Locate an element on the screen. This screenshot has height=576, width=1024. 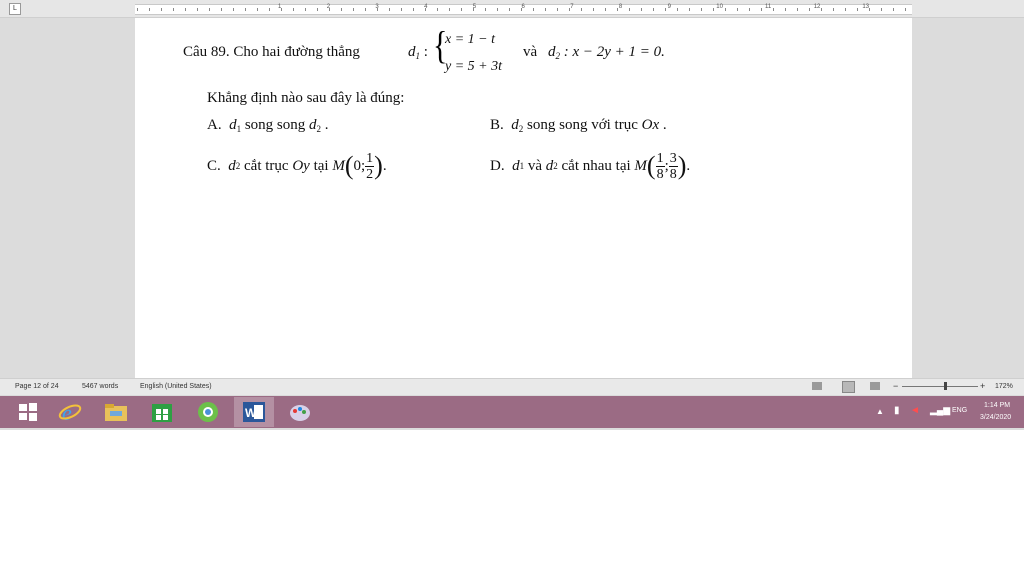
windows-logo-icon is located at coordinates (28, 412).